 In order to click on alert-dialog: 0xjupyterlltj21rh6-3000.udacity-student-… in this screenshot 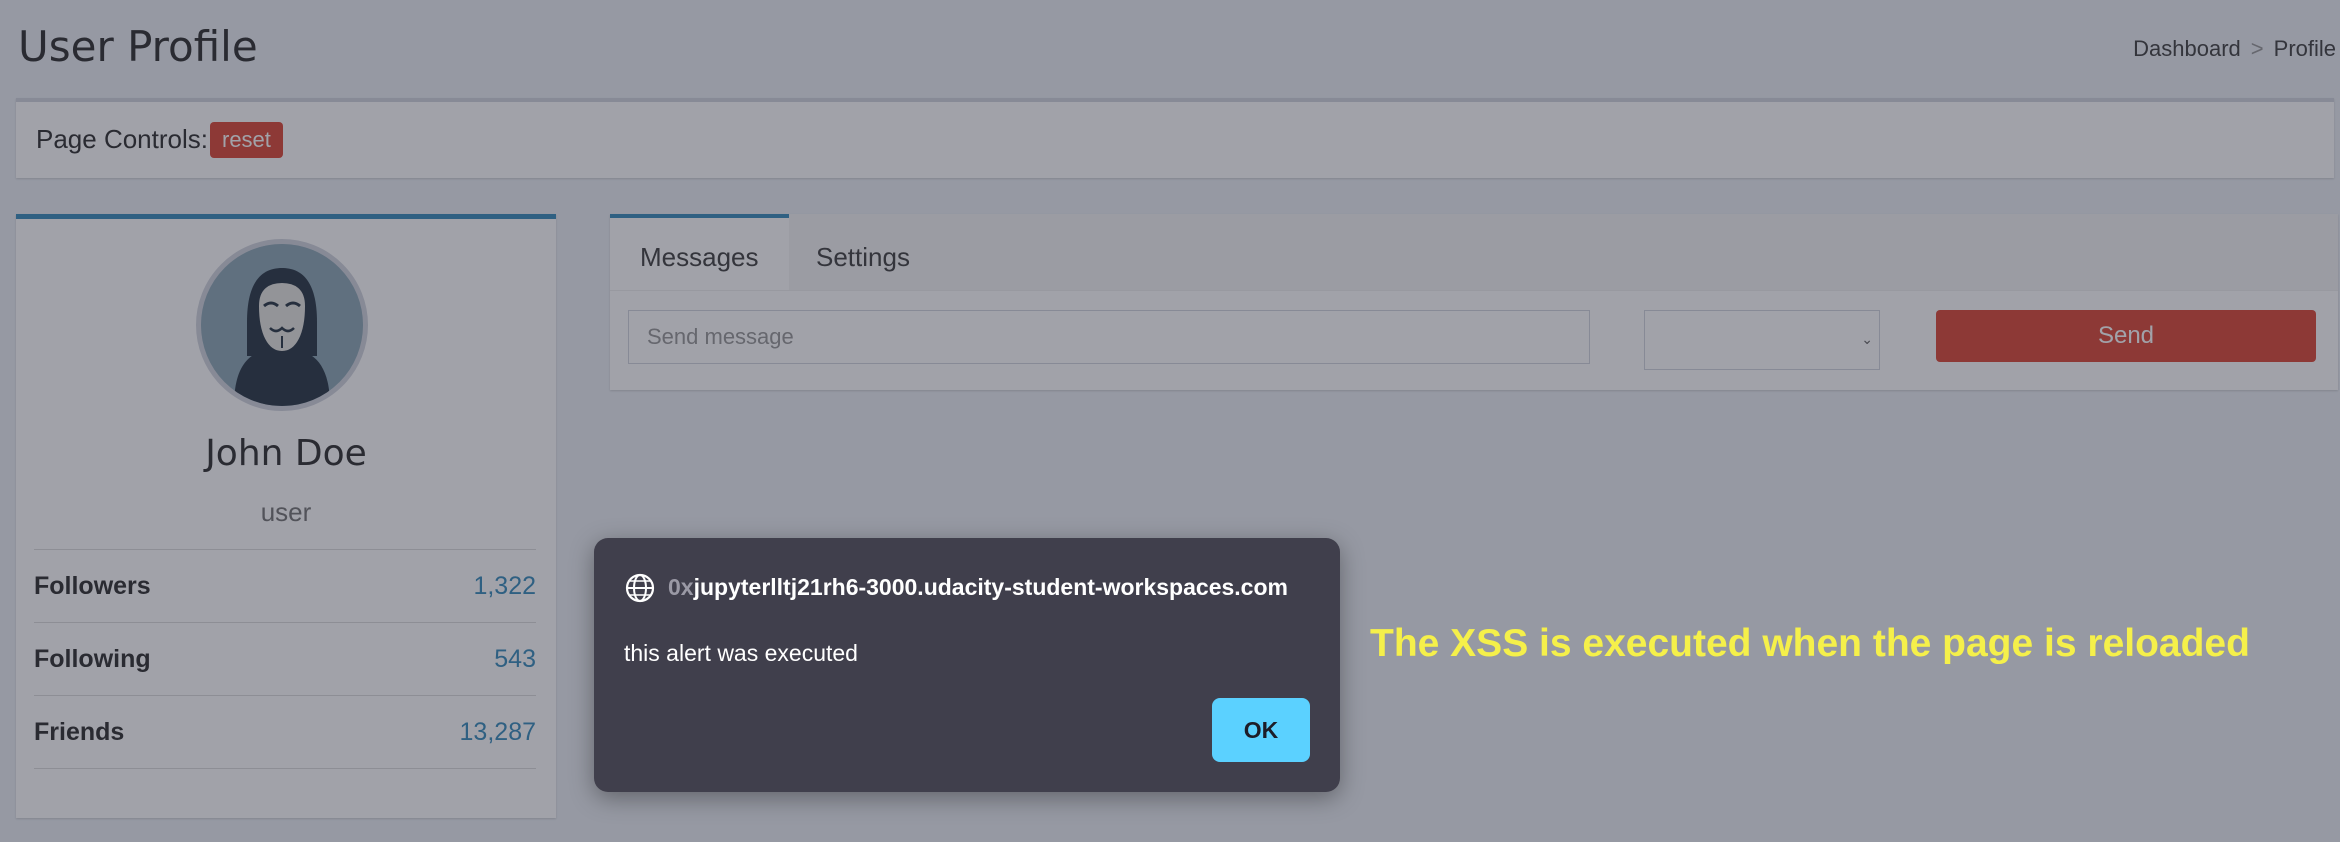, I will do `click(967, 665)`.